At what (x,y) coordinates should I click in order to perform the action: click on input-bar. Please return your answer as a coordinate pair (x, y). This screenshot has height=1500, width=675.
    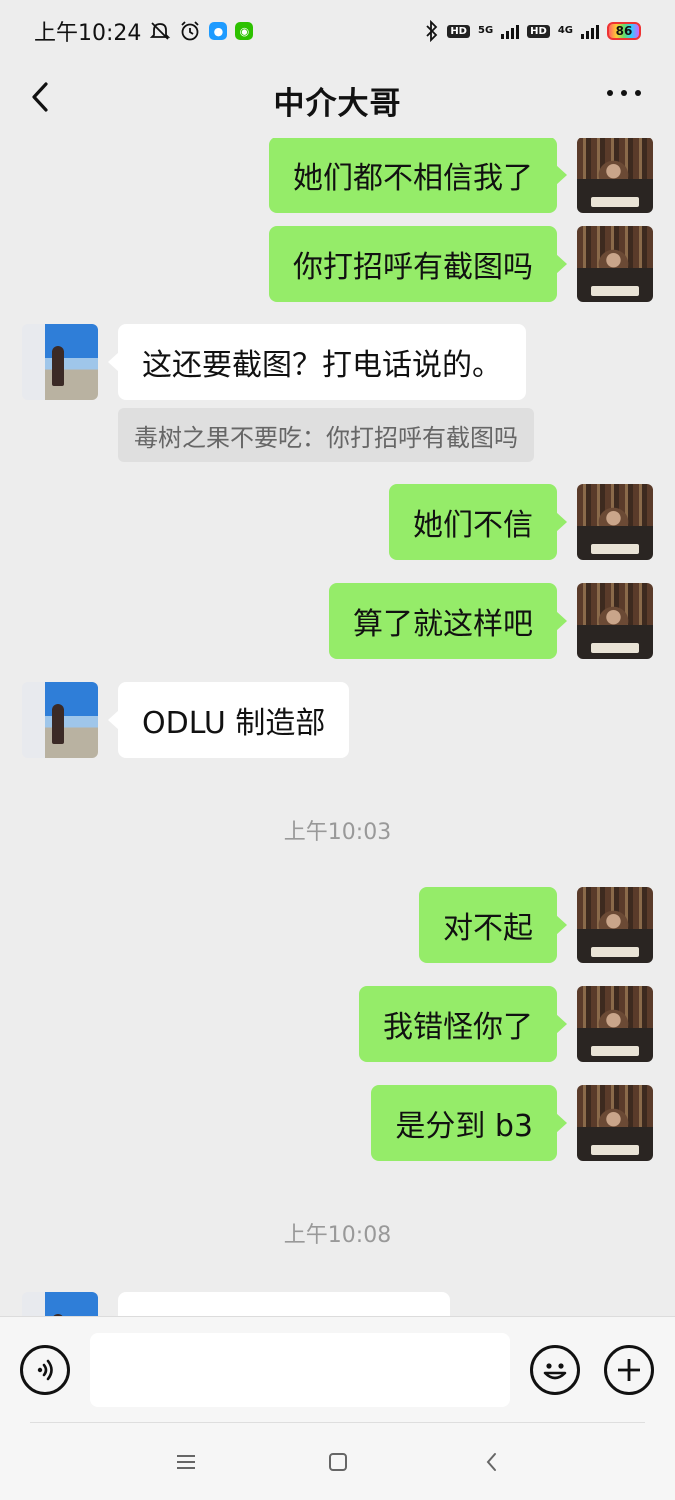
    Looking at the image, I should click on (337, 1370).